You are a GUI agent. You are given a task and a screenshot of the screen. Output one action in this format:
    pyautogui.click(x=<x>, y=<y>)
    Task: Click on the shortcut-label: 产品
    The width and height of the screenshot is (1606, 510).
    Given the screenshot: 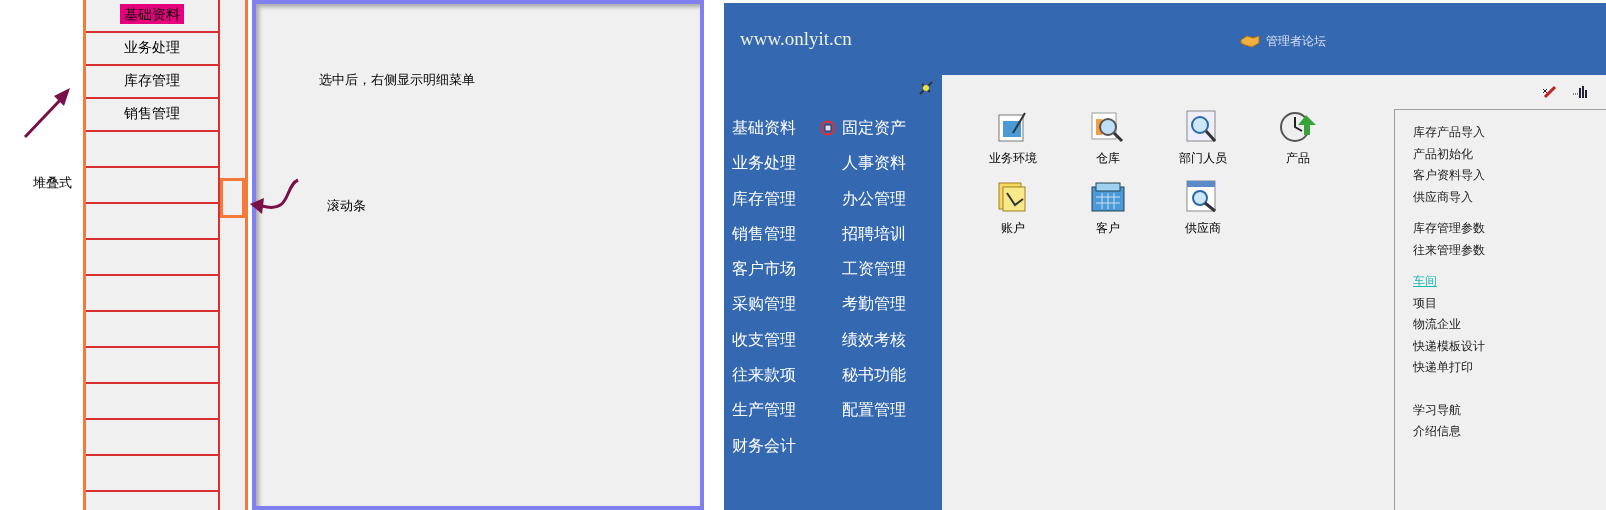 What is the action you would take?
    pyautogui.click(x=1297, y=158)
    